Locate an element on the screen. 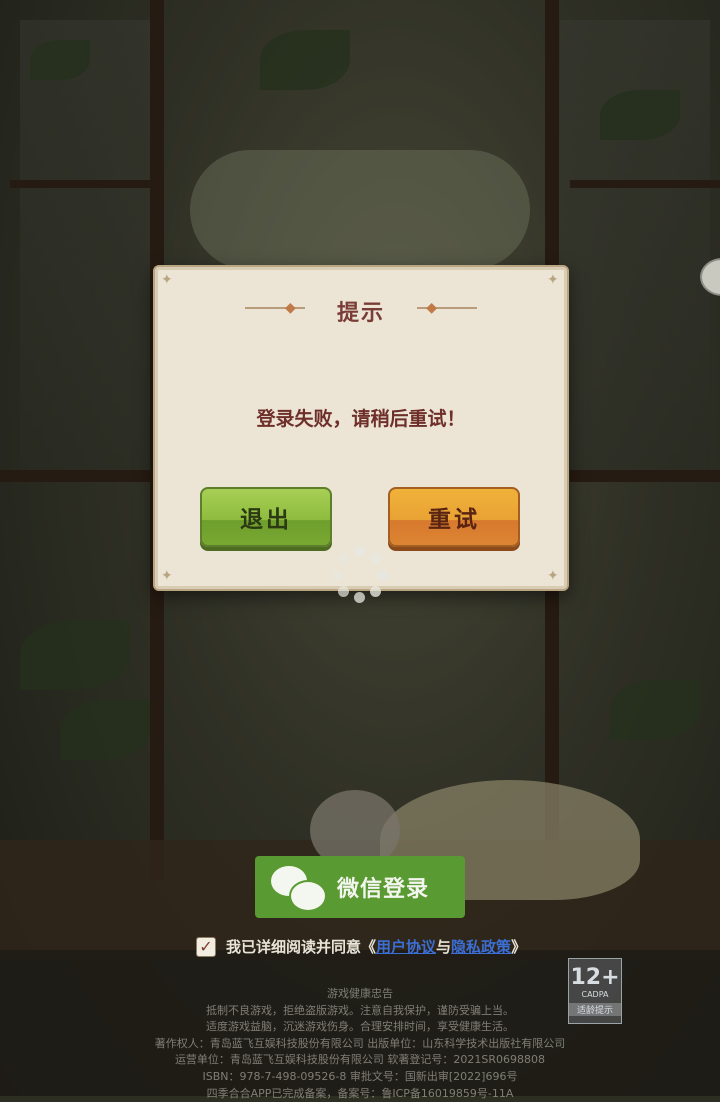 The width and height of the screenshot is (720, 1102). retry-button: 重试 is located at coordinates (454, 517).